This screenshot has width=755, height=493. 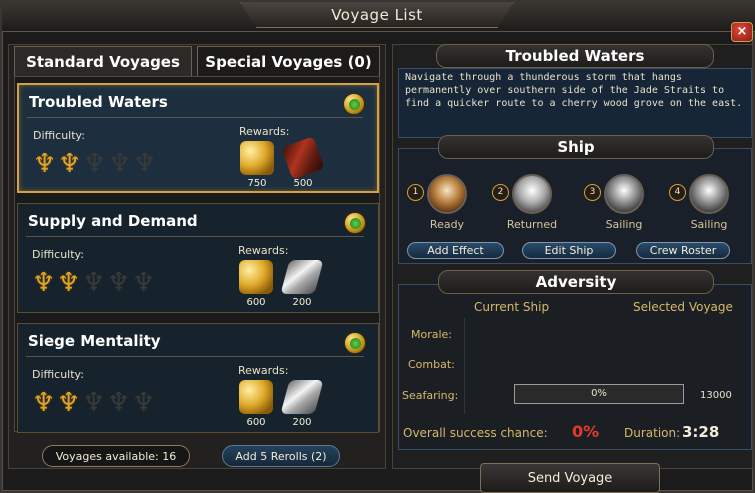 I want to click on add-rerolls-button: Add 5 Rerolls (2), so click(x=281, y=456).